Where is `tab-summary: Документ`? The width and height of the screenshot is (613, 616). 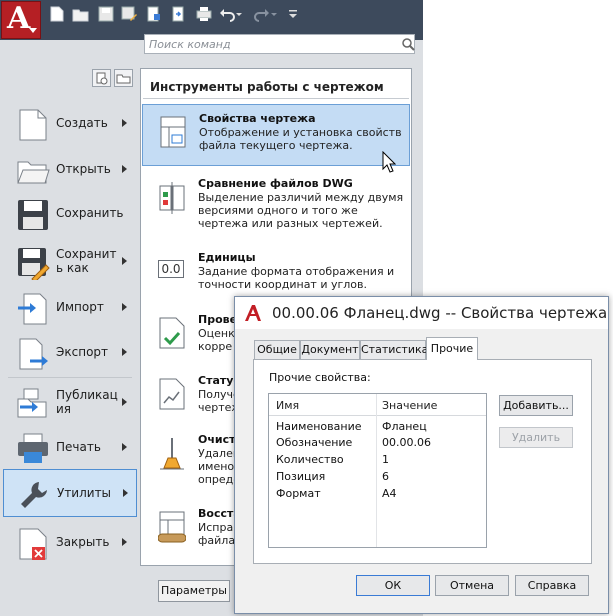 tab-summary: Документ is located at coordinates (330, 349).